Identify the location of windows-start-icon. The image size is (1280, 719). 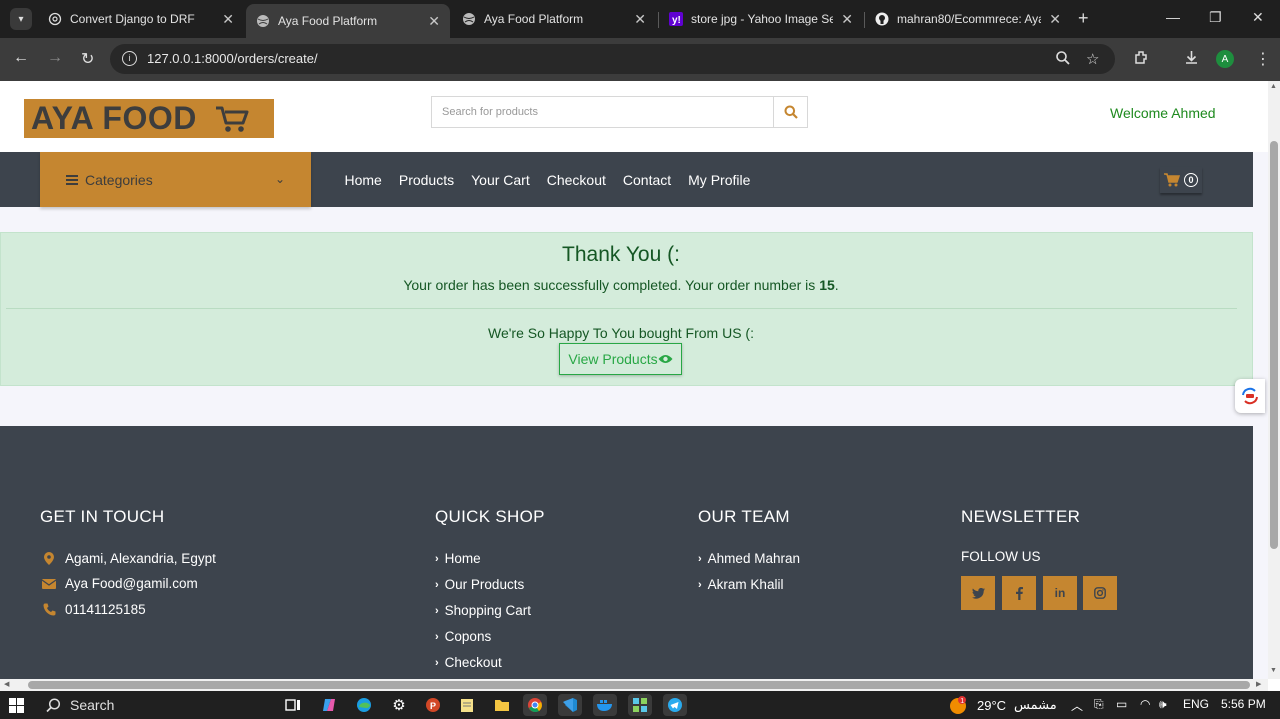
(16, 705).